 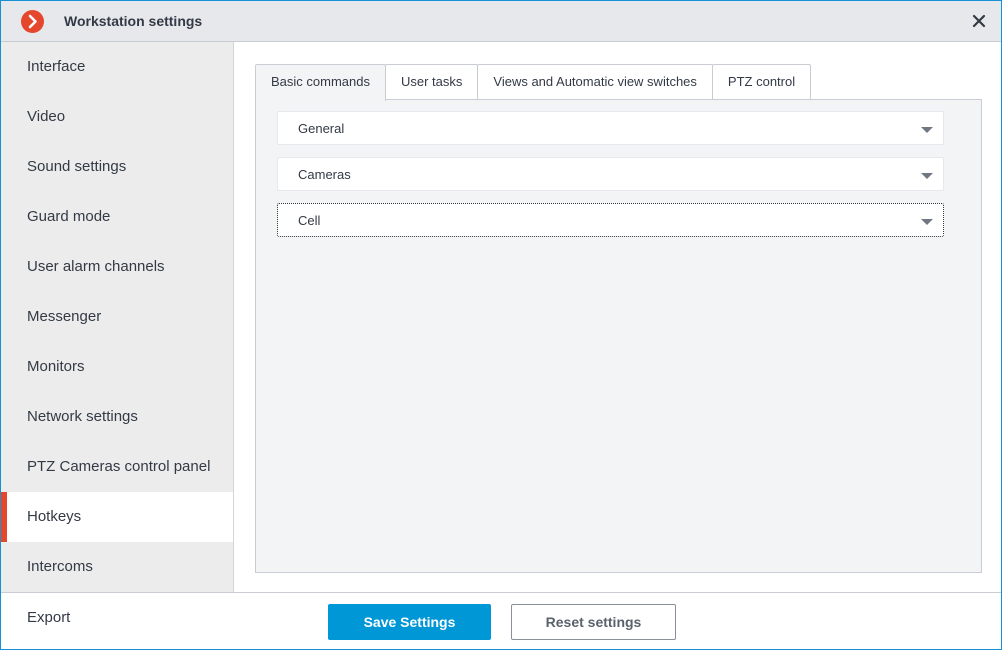 What do you see at coordinates (610, 128) in the screenshot?
I see `section-general-dropdown: General` at bounding box center [610, 128].